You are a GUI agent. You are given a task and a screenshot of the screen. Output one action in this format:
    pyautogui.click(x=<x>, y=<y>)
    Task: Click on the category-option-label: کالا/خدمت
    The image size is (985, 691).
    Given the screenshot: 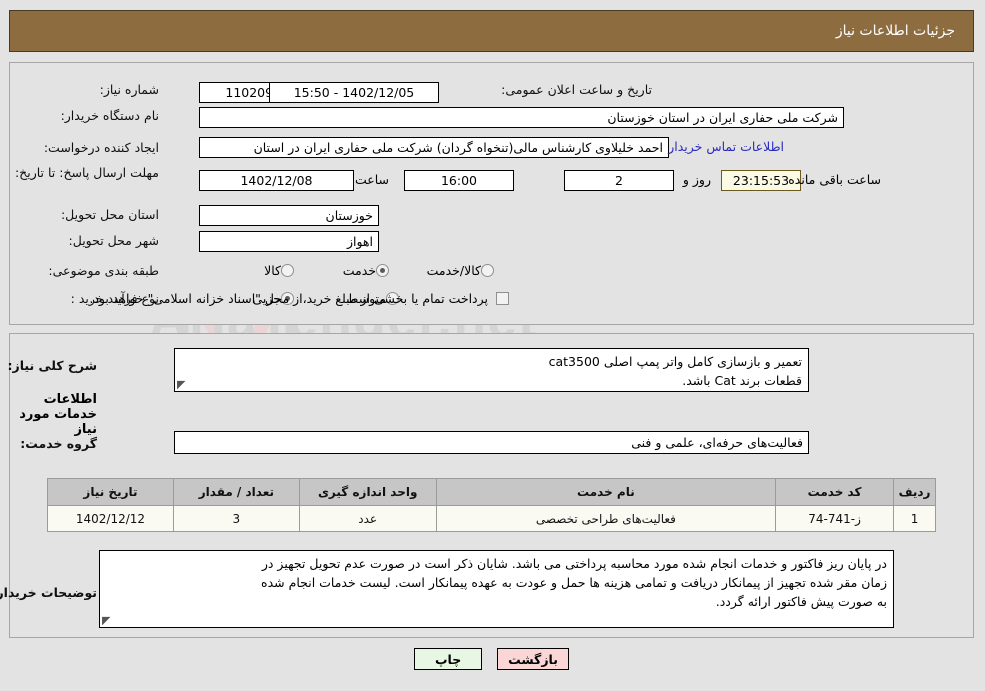 What is the action you would take?
    pyautogui.click(x=454, y=270)
    